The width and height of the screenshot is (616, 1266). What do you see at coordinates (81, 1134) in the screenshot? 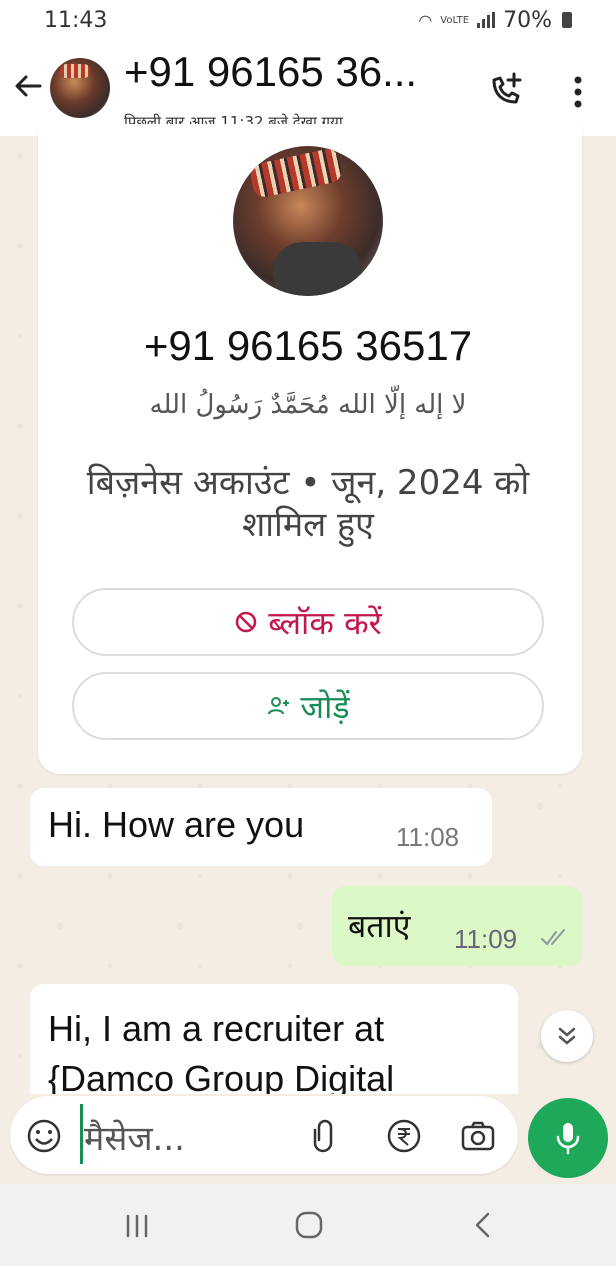
I see `text-cursor` at bounding box center [81, 1134].